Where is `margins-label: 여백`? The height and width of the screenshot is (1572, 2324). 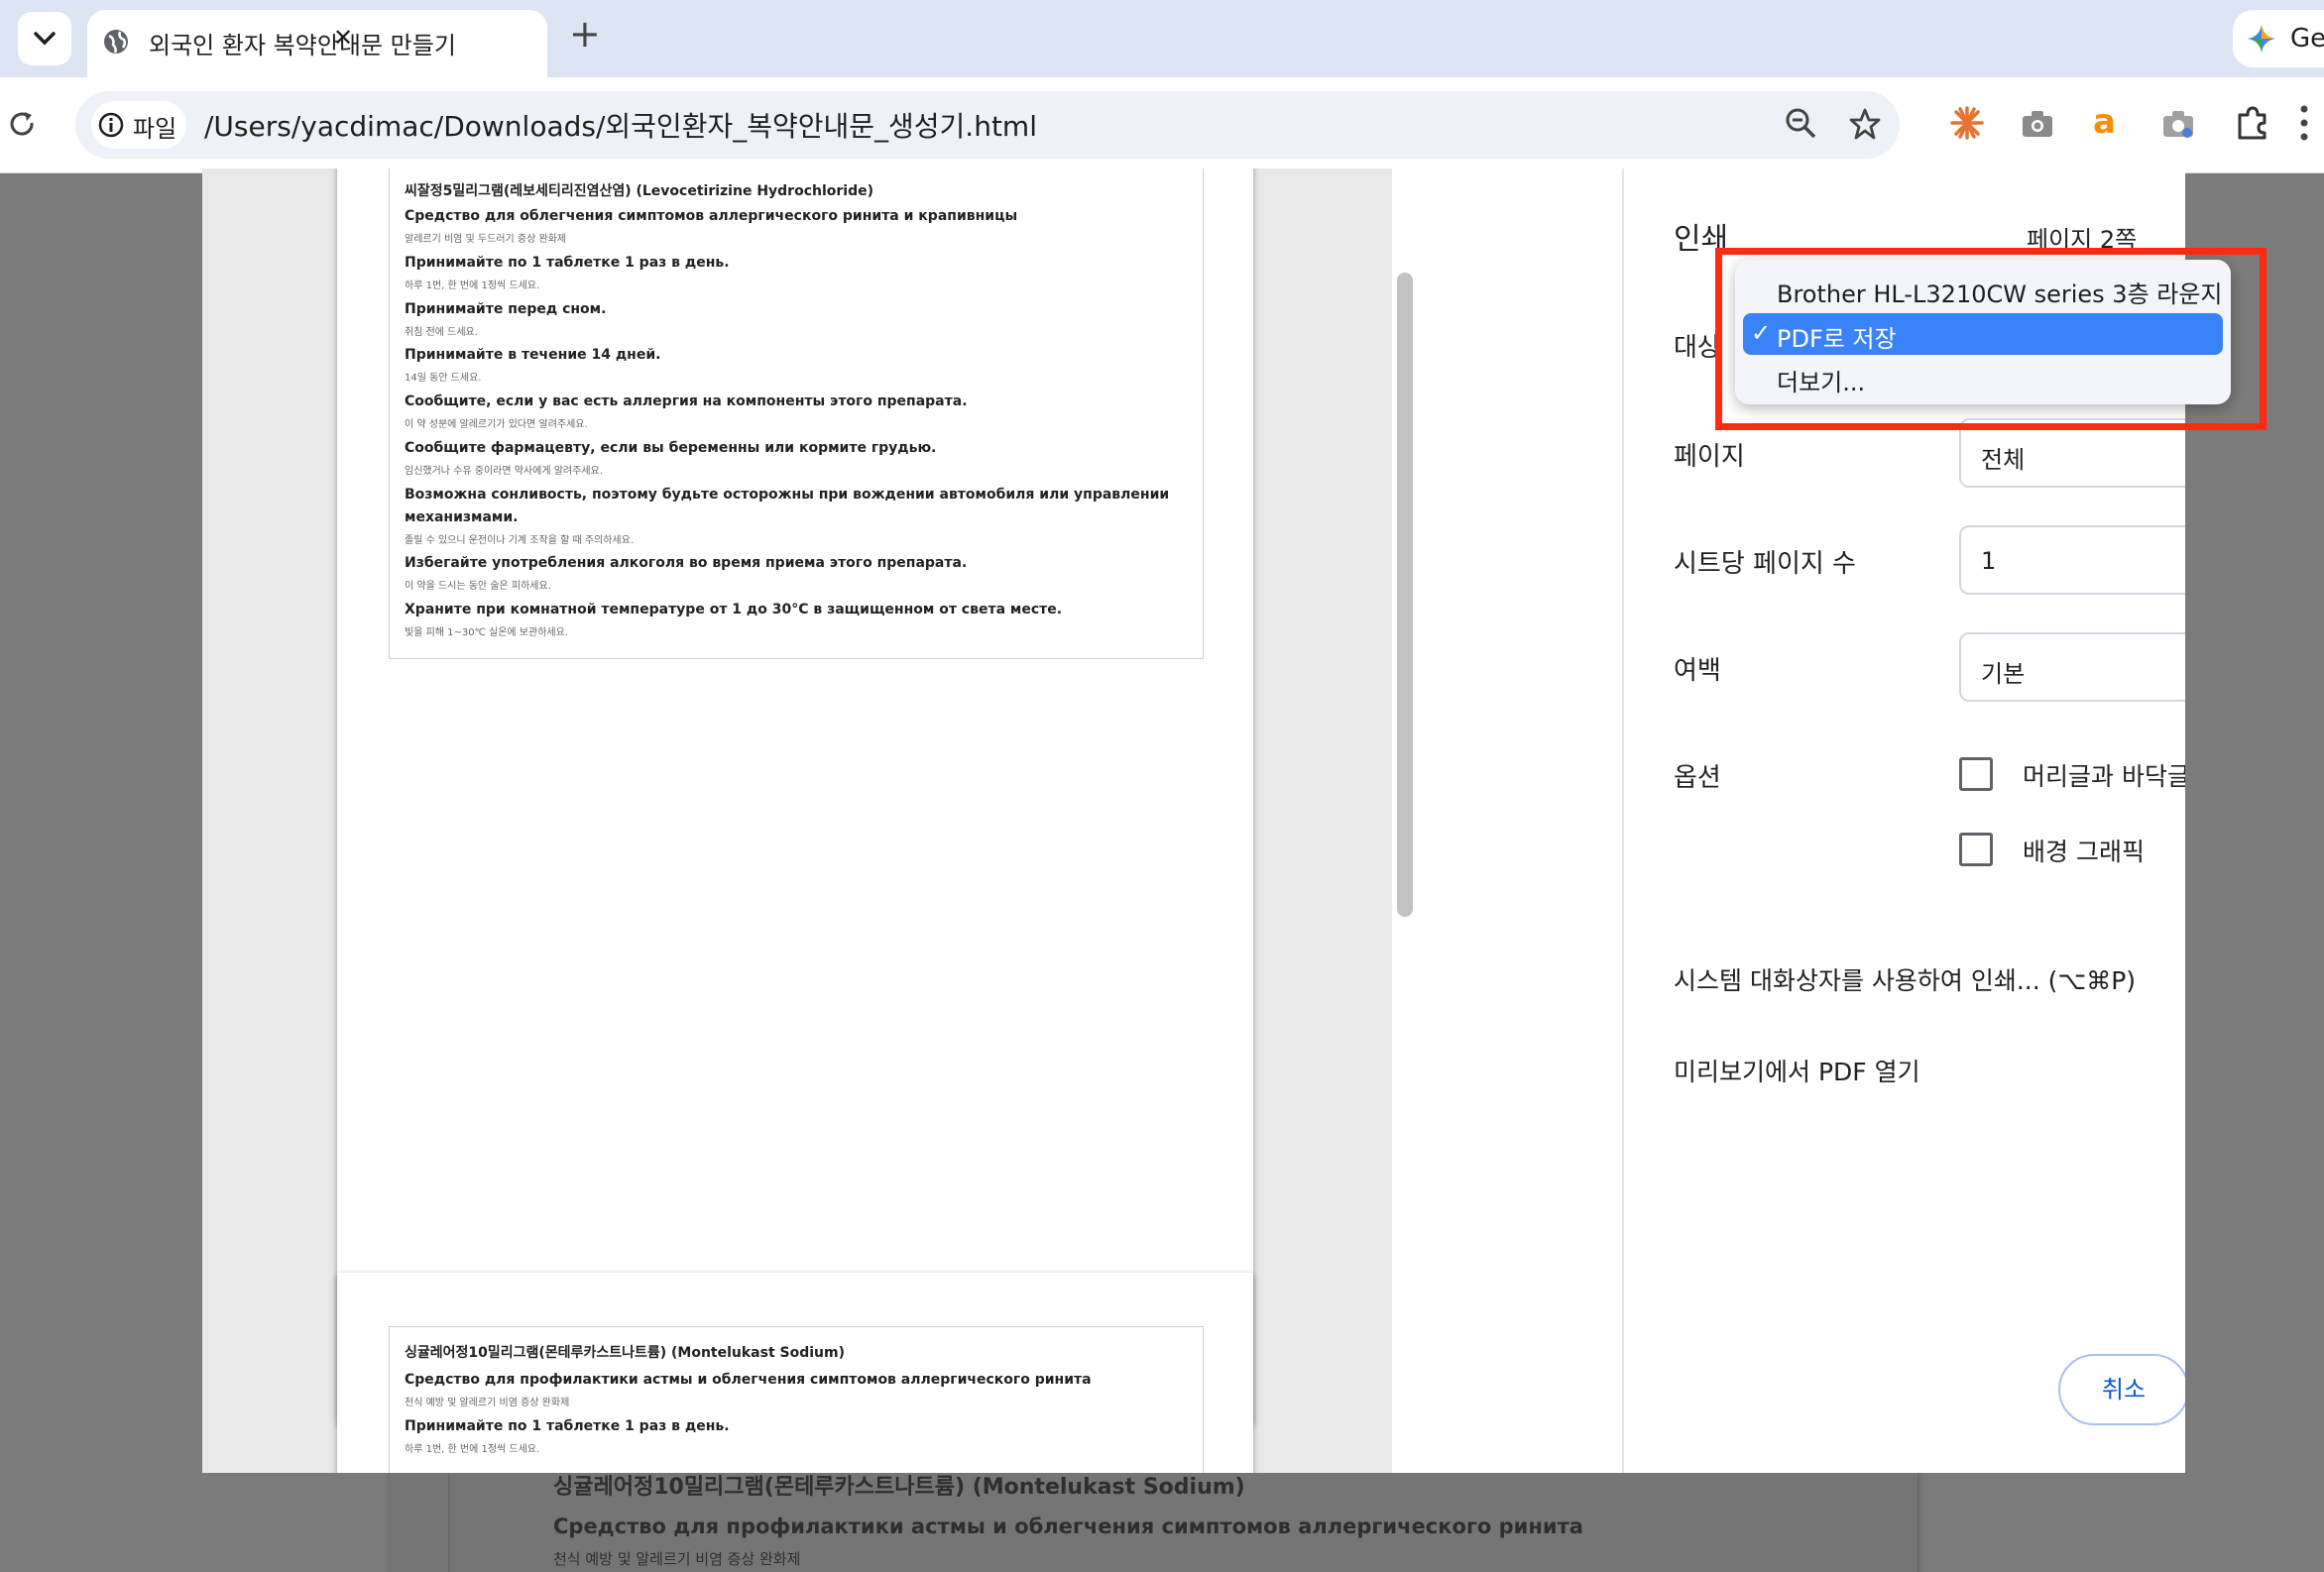
margins-label: 여백 is located at coordinates (1697, 671).